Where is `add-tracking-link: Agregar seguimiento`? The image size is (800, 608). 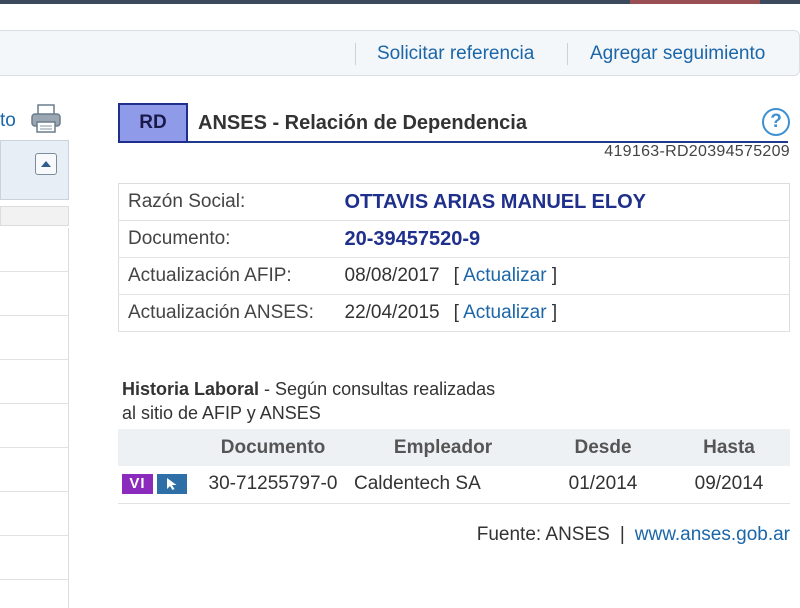
add-tracking-link: Agregar seguimiento is located at coordinates (677, 54).